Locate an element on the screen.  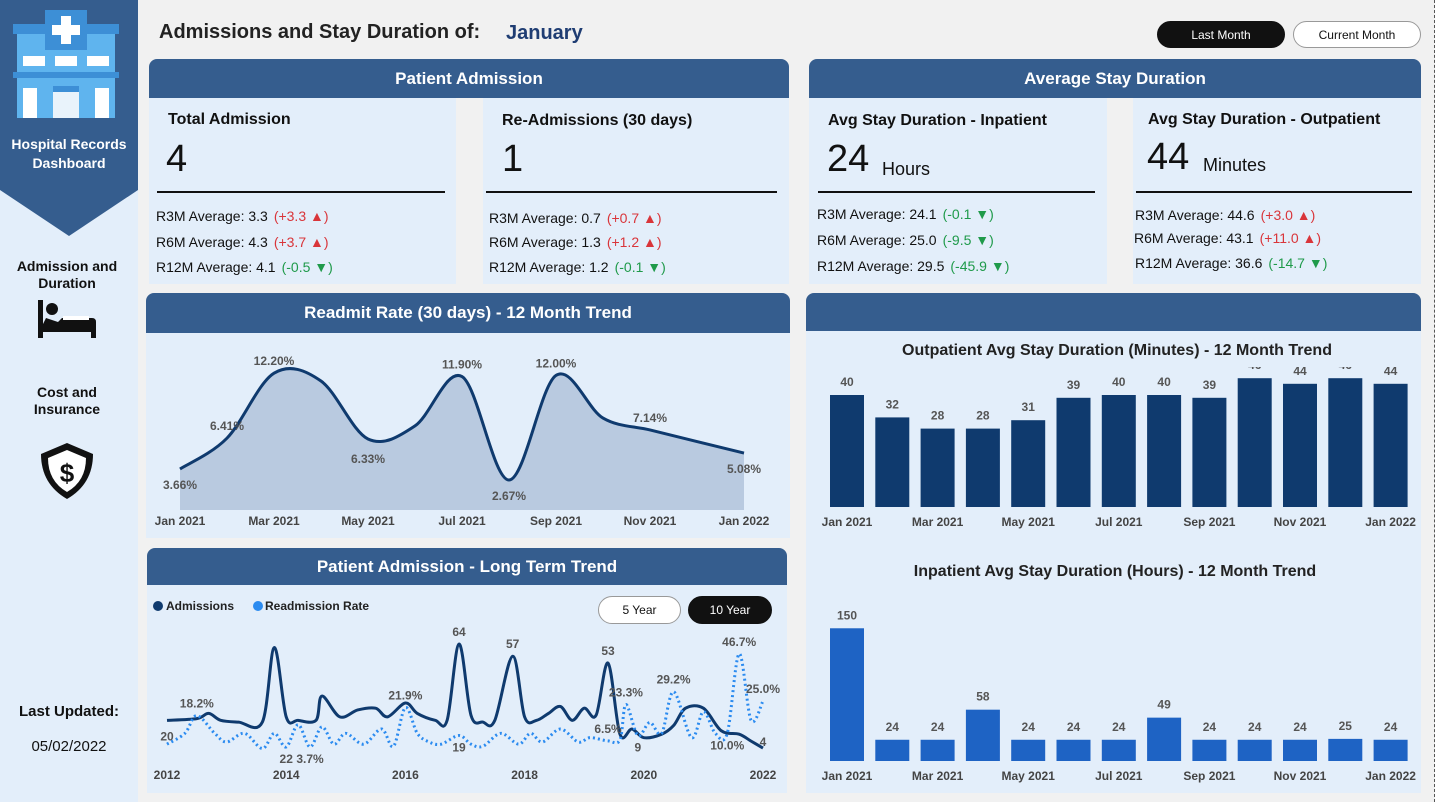
readmit-area is located at coordinates (462, 439).